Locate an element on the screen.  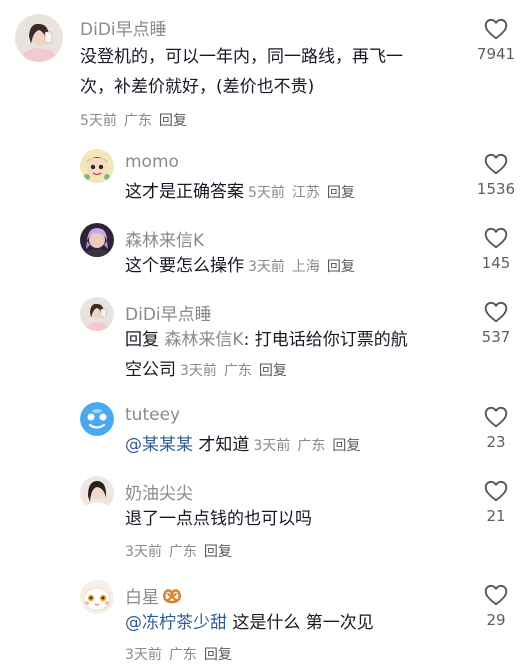
like-count: 7941 is located at coordinates (496, 54).